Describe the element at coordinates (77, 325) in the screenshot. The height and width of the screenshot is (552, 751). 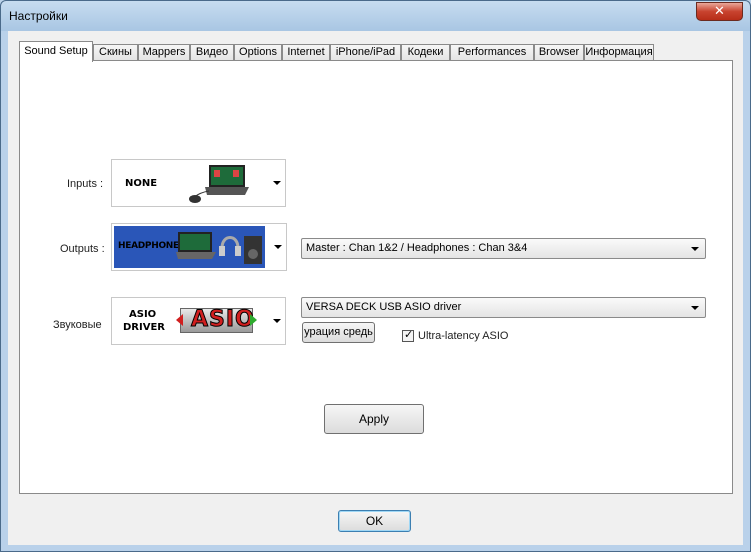
I see `sound-label: Звуковые` at that location.